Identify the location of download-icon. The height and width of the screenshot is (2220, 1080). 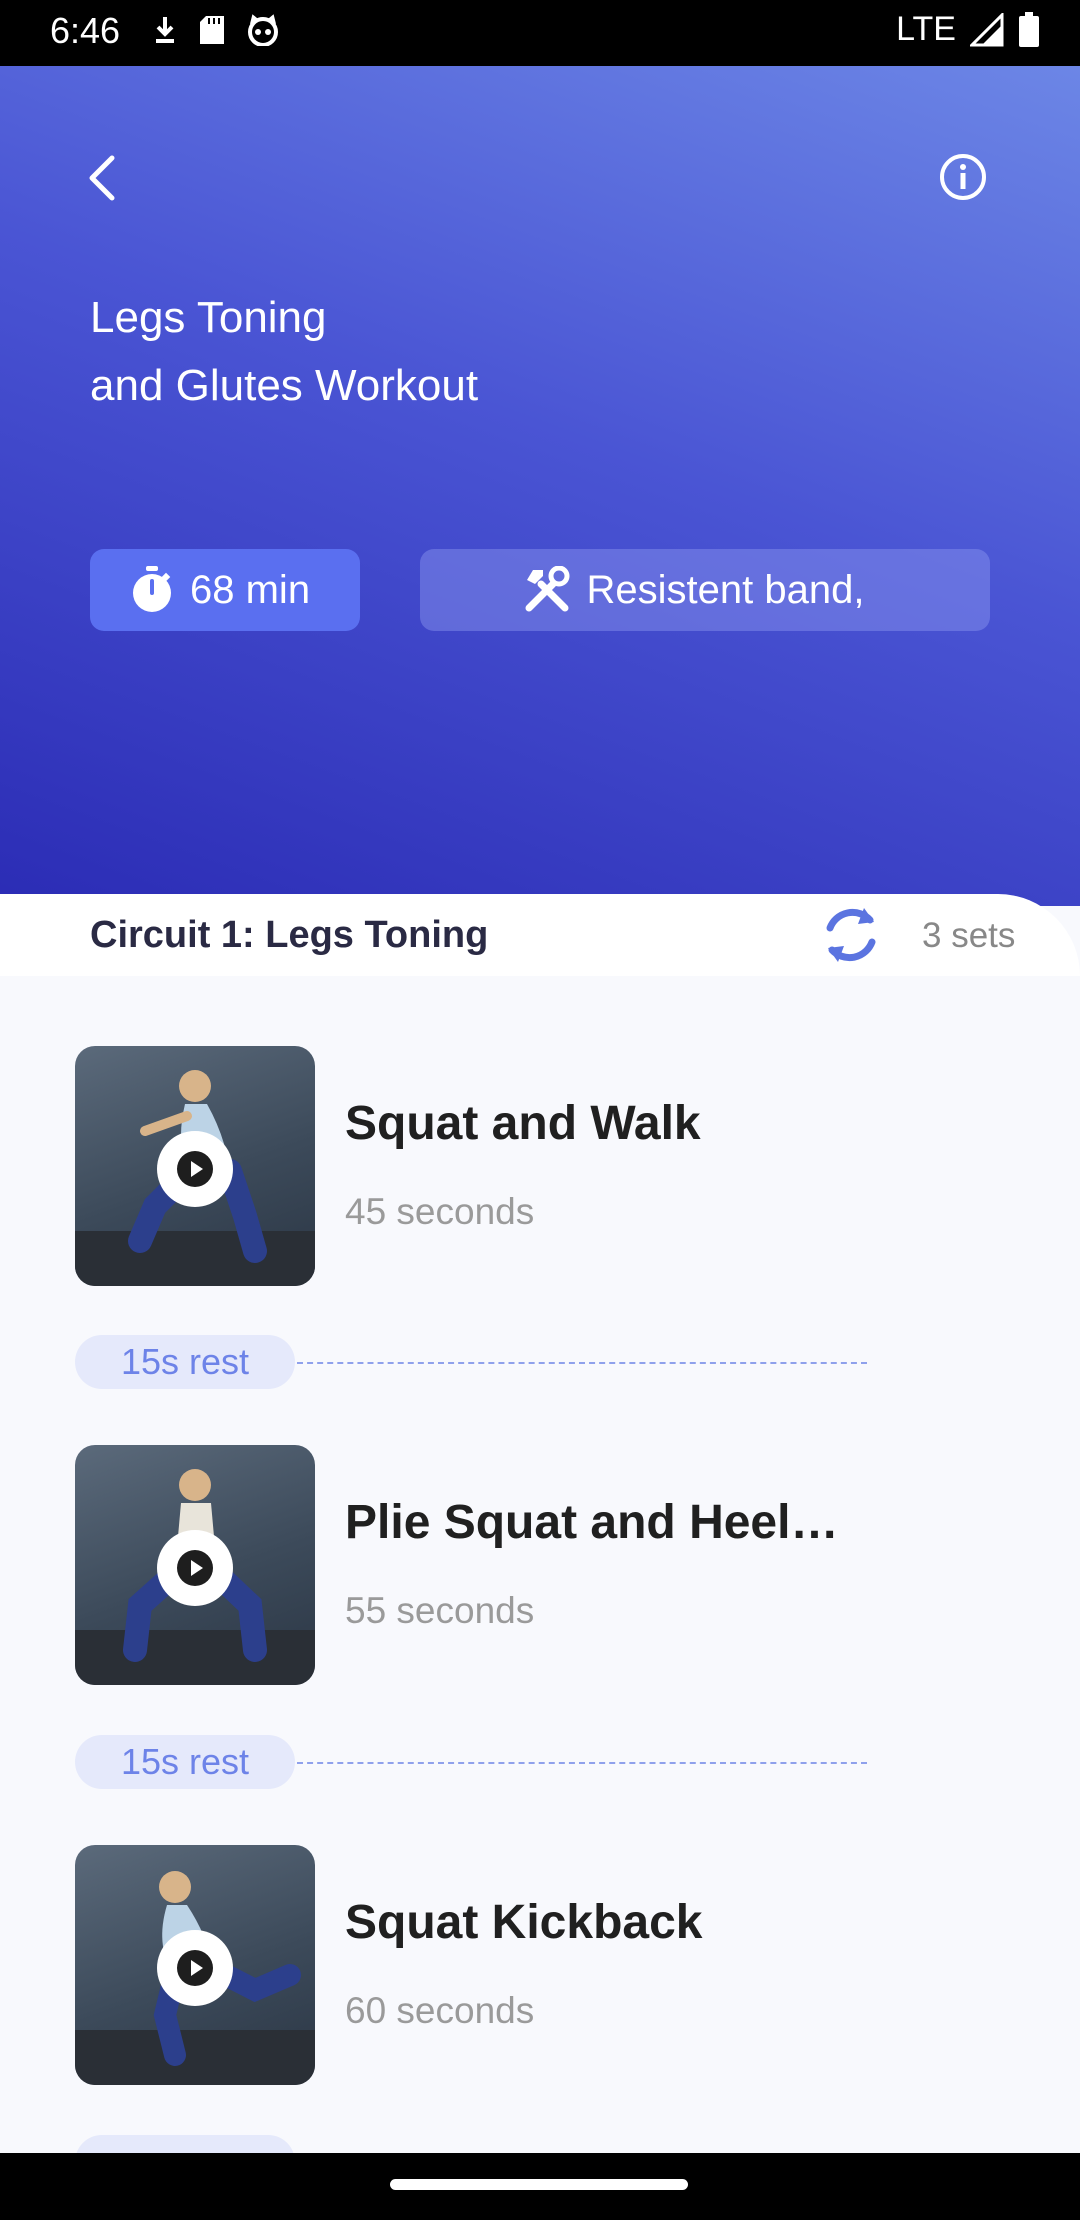
(165, 30).